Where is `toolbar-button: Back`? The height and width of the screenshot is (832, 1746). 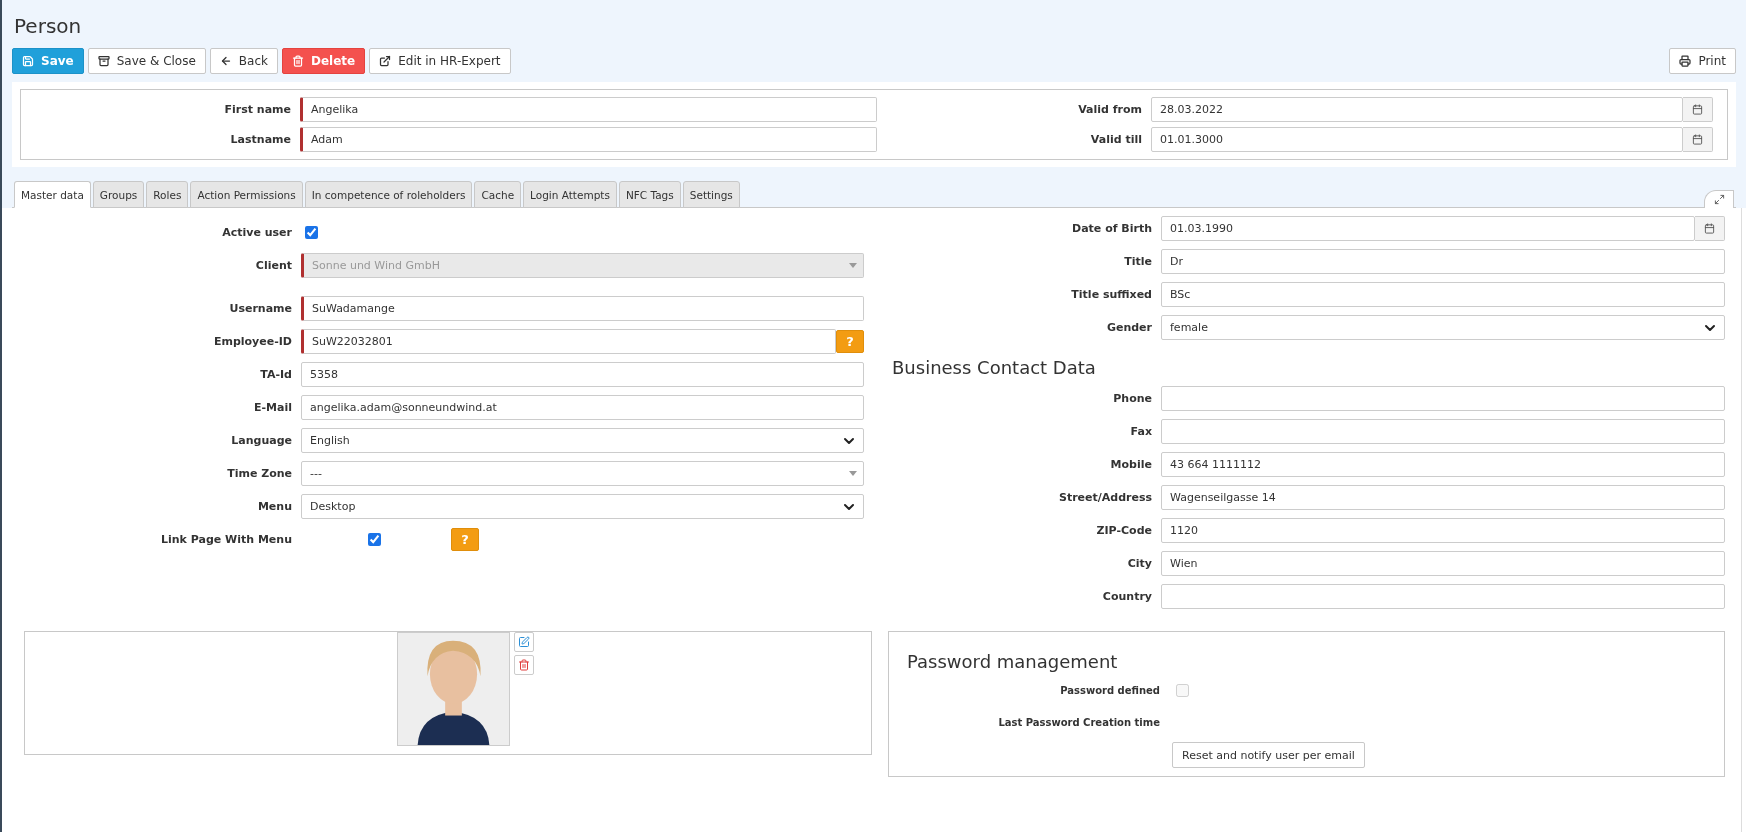
toolbar-button: Back is located at coordinates (243, 61).